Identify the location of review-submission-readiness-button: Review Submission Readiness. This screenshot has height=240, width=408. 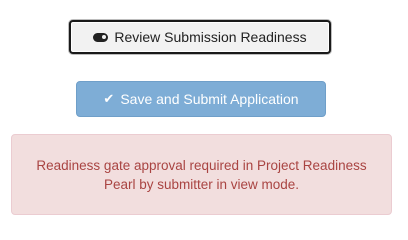
(200, 37).